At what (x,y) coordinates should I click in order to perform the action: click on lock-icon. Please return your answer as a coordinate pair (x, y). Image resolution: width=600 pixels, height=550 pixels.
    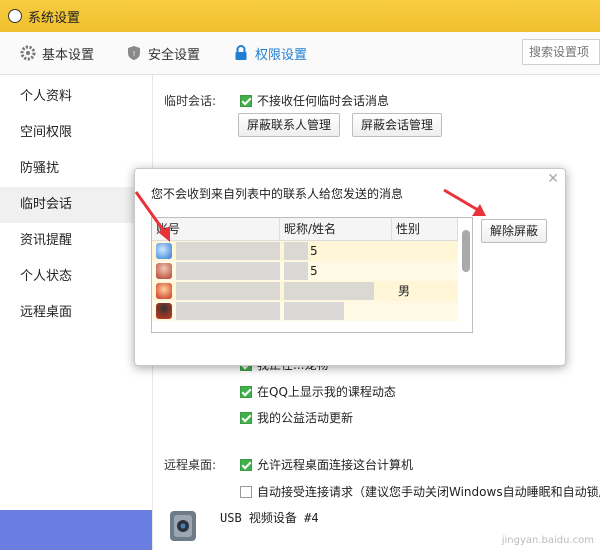
    Looking at the image, I should click on (241, 53).